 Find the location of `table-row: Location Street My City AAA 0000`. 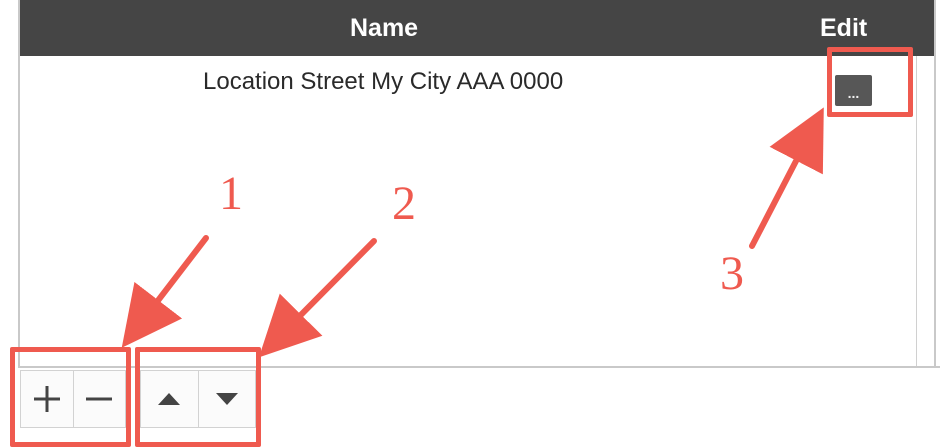

table-row: Location Street My City AAA 0000 is located at coordinates (477, 84).